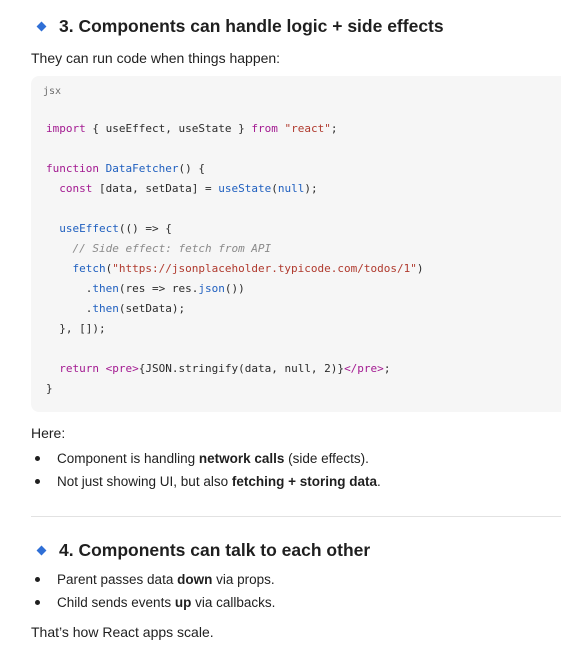 The height and width of the screenshot is (648, 561). I want to click on list-item: Child sends events up via callbacks., so click(153, 602).